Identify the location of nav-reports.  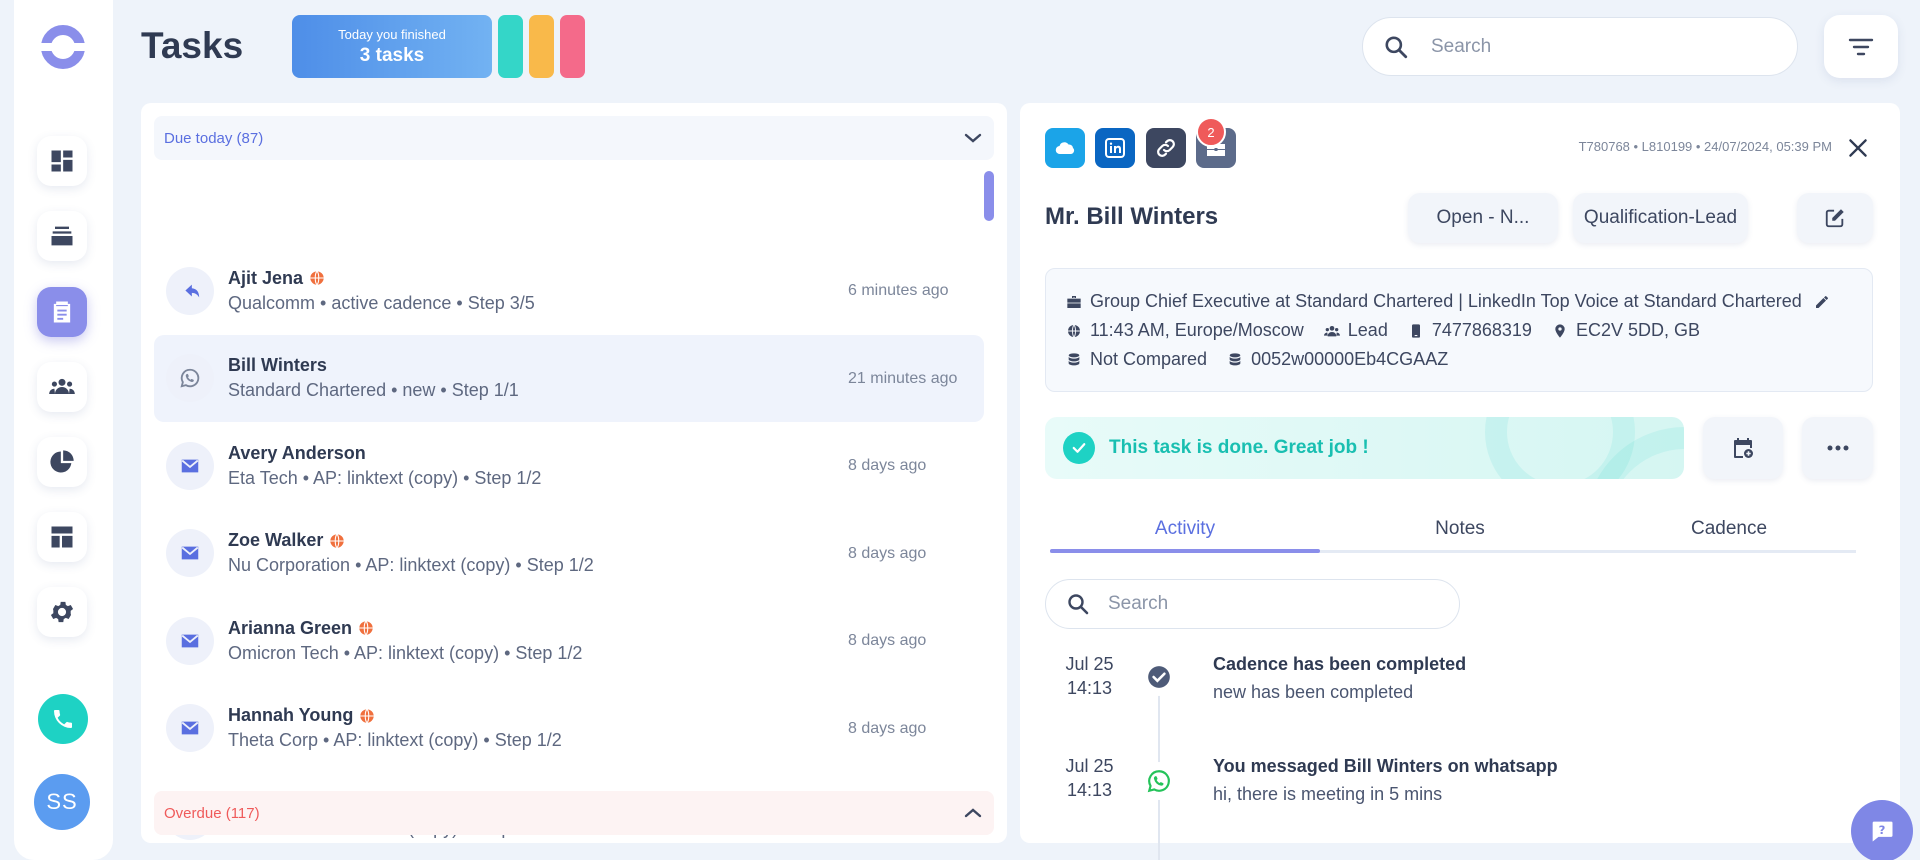
(62, 462).